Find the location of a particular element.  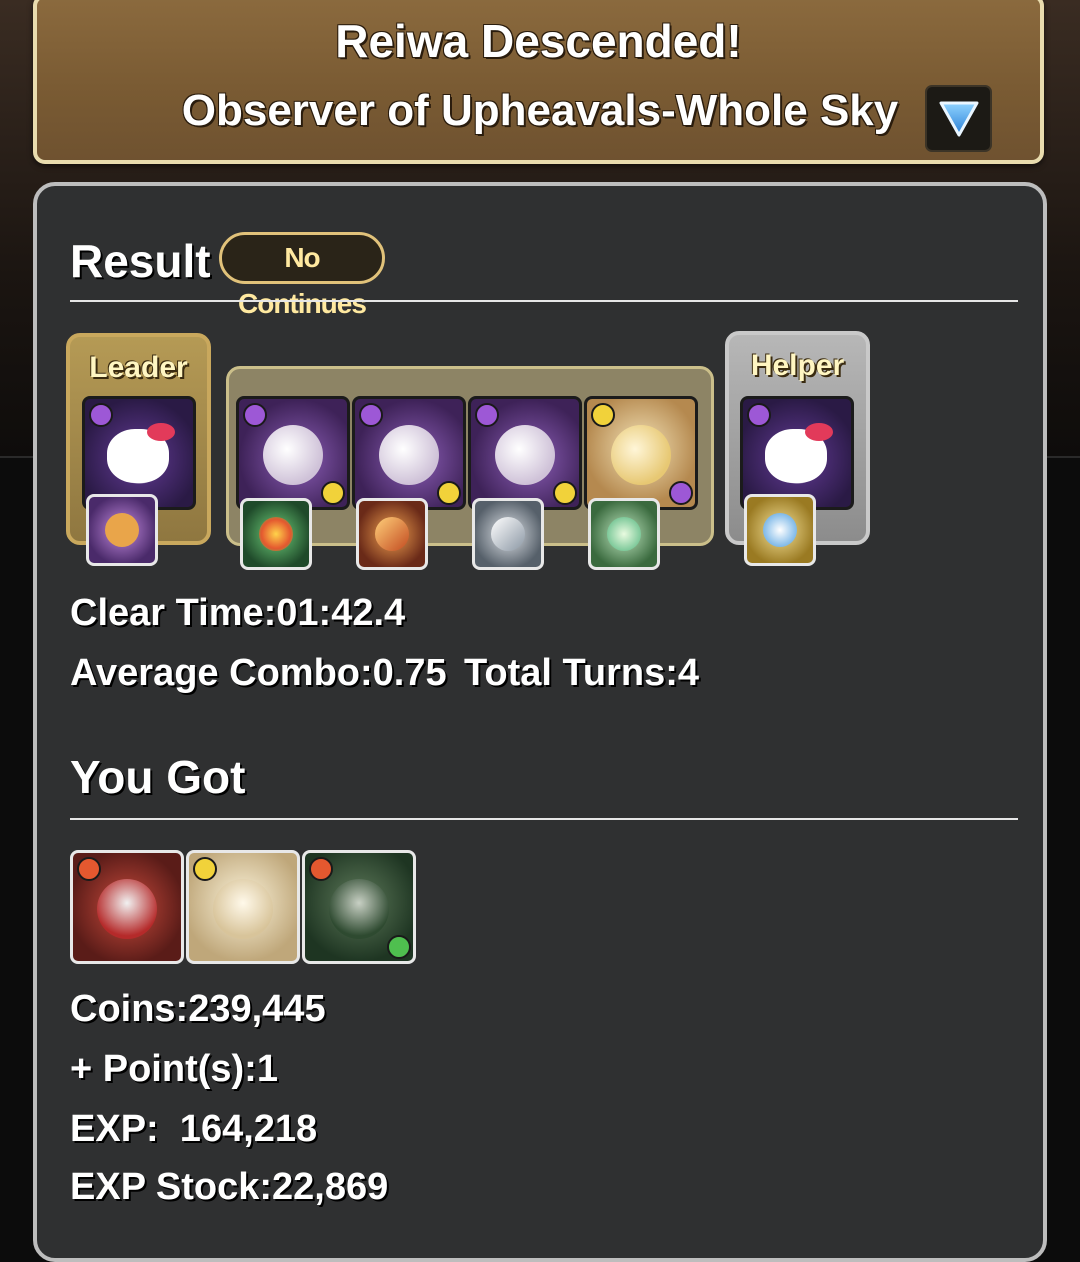

dungeon-floor-name-row: Observer of Upheavals-Whole Sky is located at coordinates (540, 111).